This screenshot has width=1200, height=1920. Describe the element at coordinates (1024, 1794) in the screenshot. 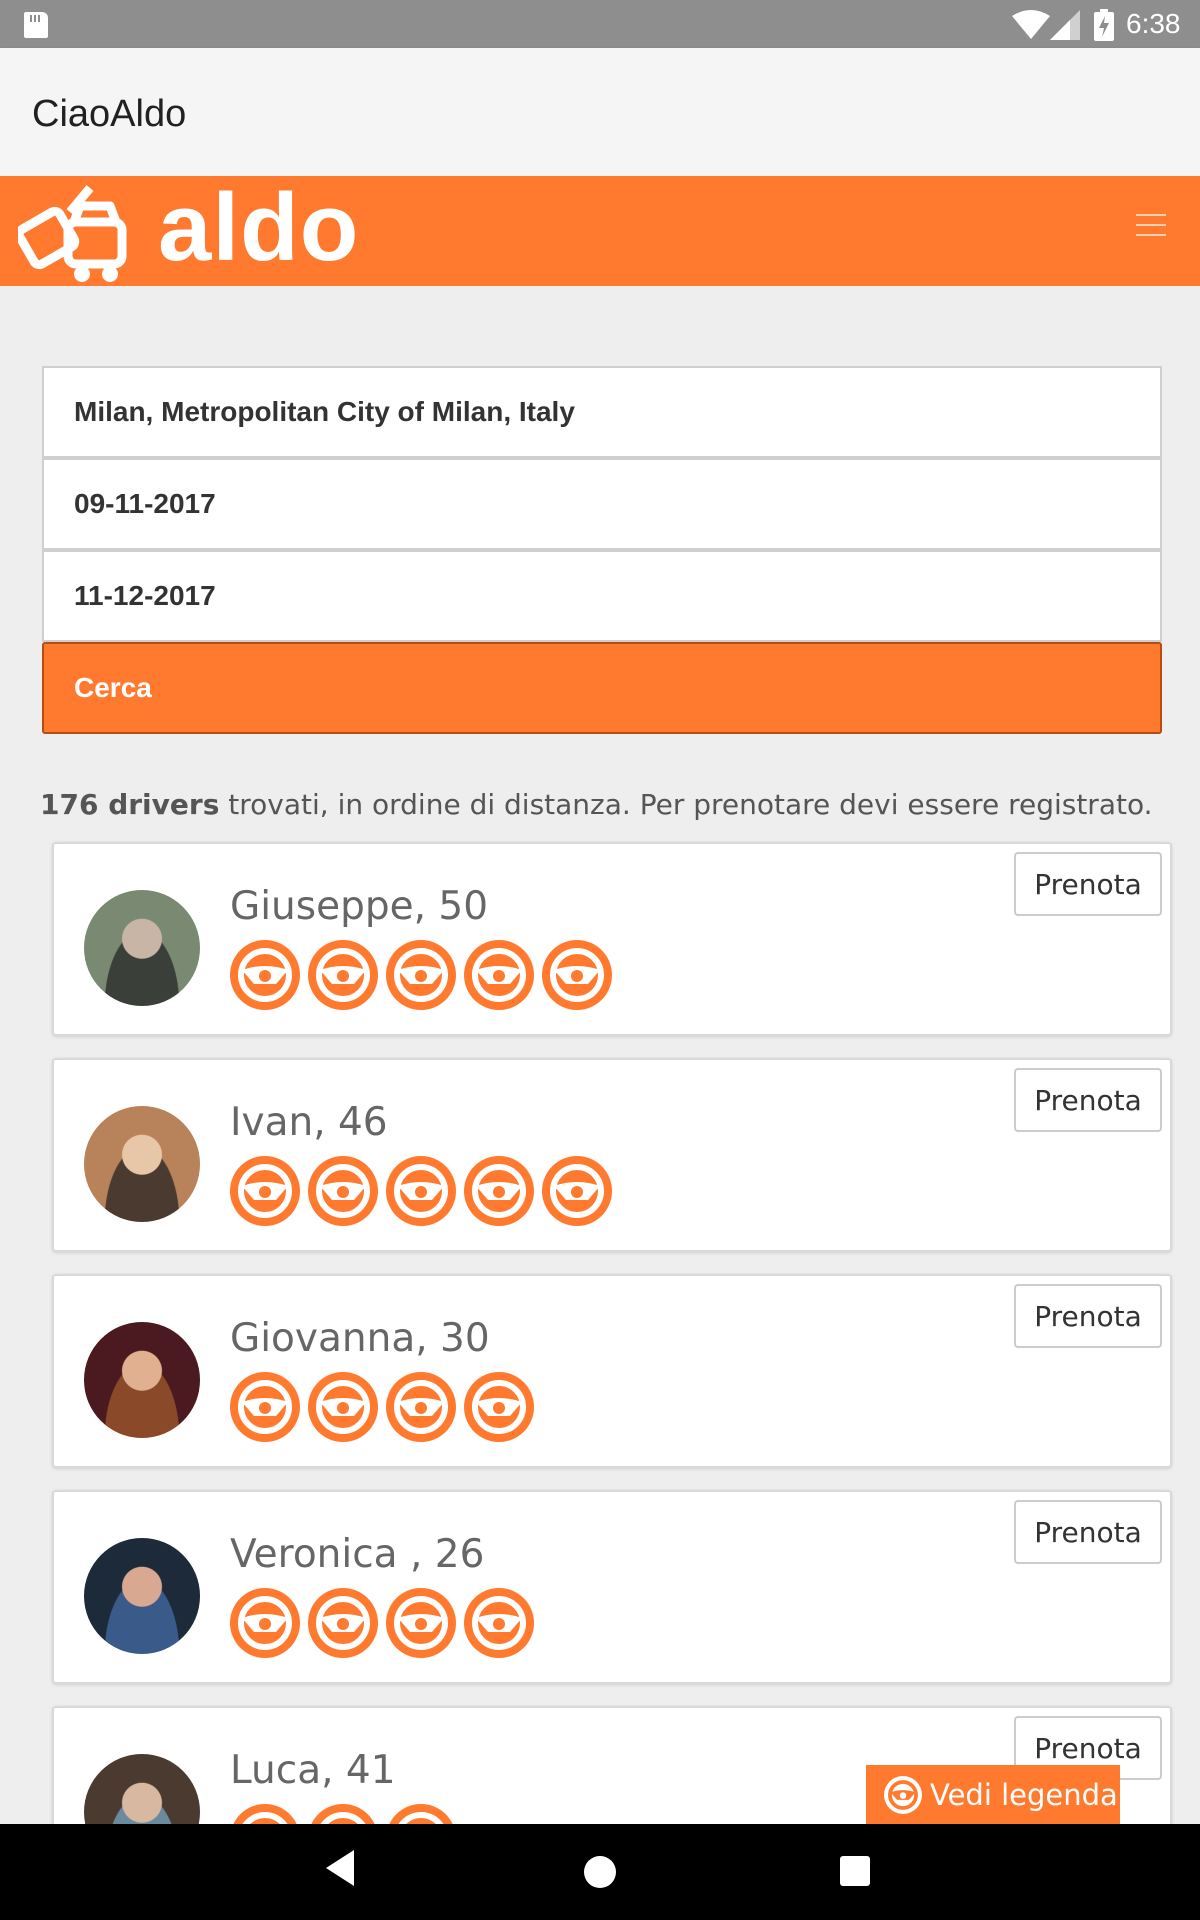

I see `legend-button-label: Vedi legenda` at that location.